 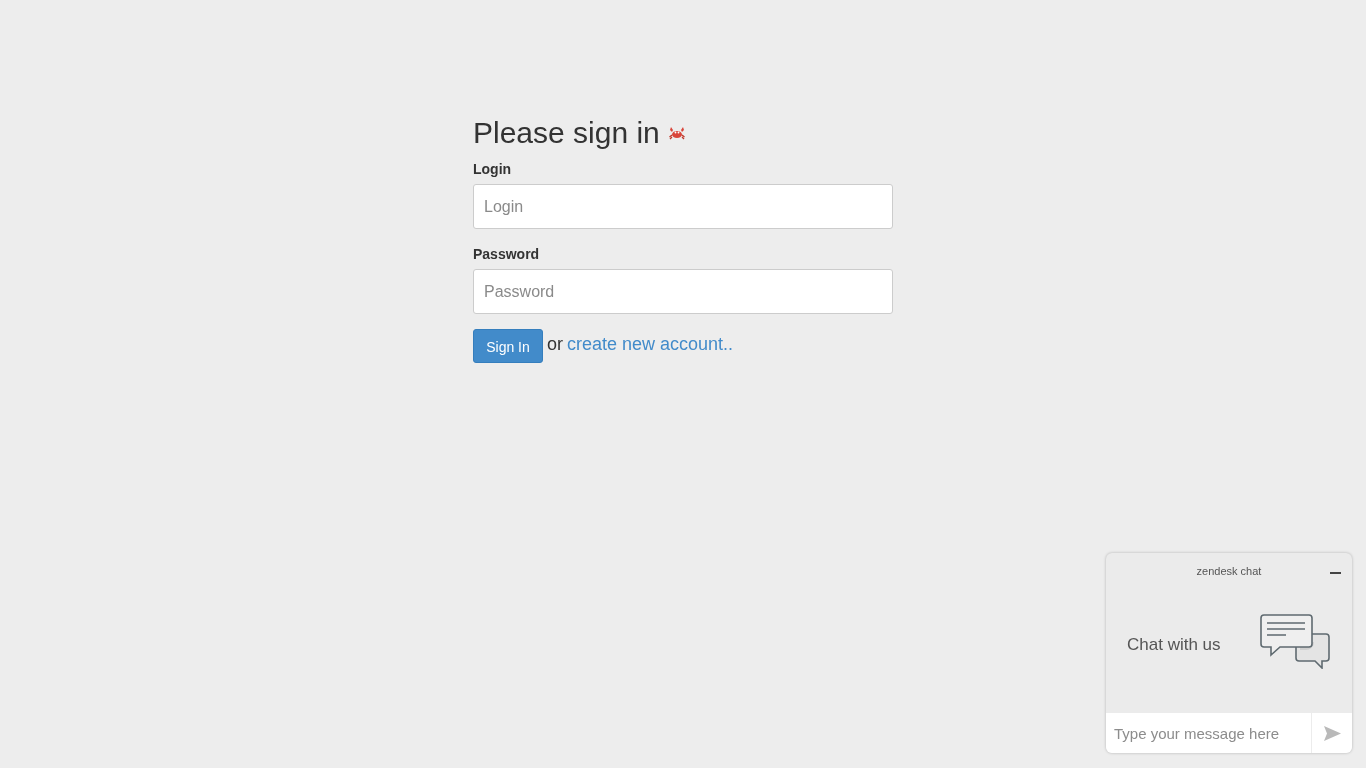 What do you see at coordinates (1295, 641) in the screenshot?
I see `chat-bubbles-icon` at bounding box center [1295, 641].